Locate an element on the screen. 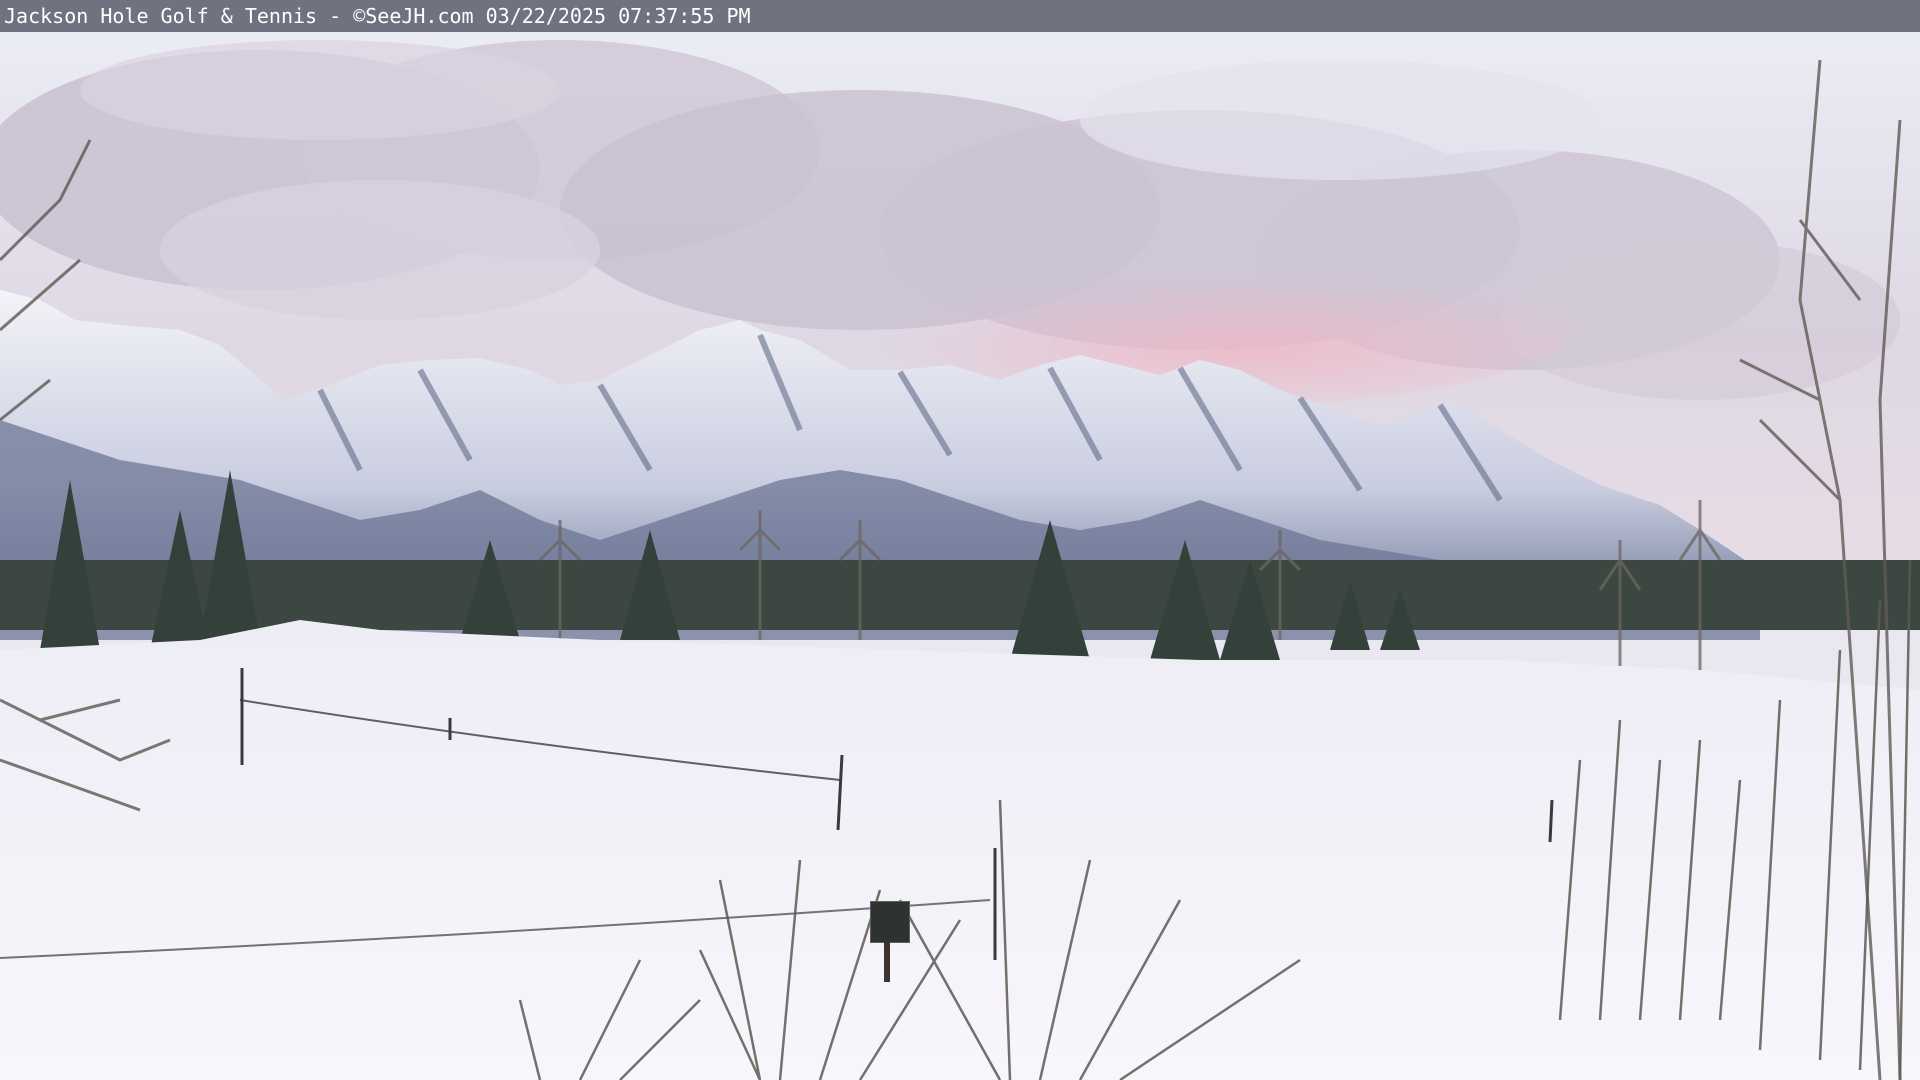 This screenshot has height=1080, width=1920. course-sign is located at coordinates (890, 922).